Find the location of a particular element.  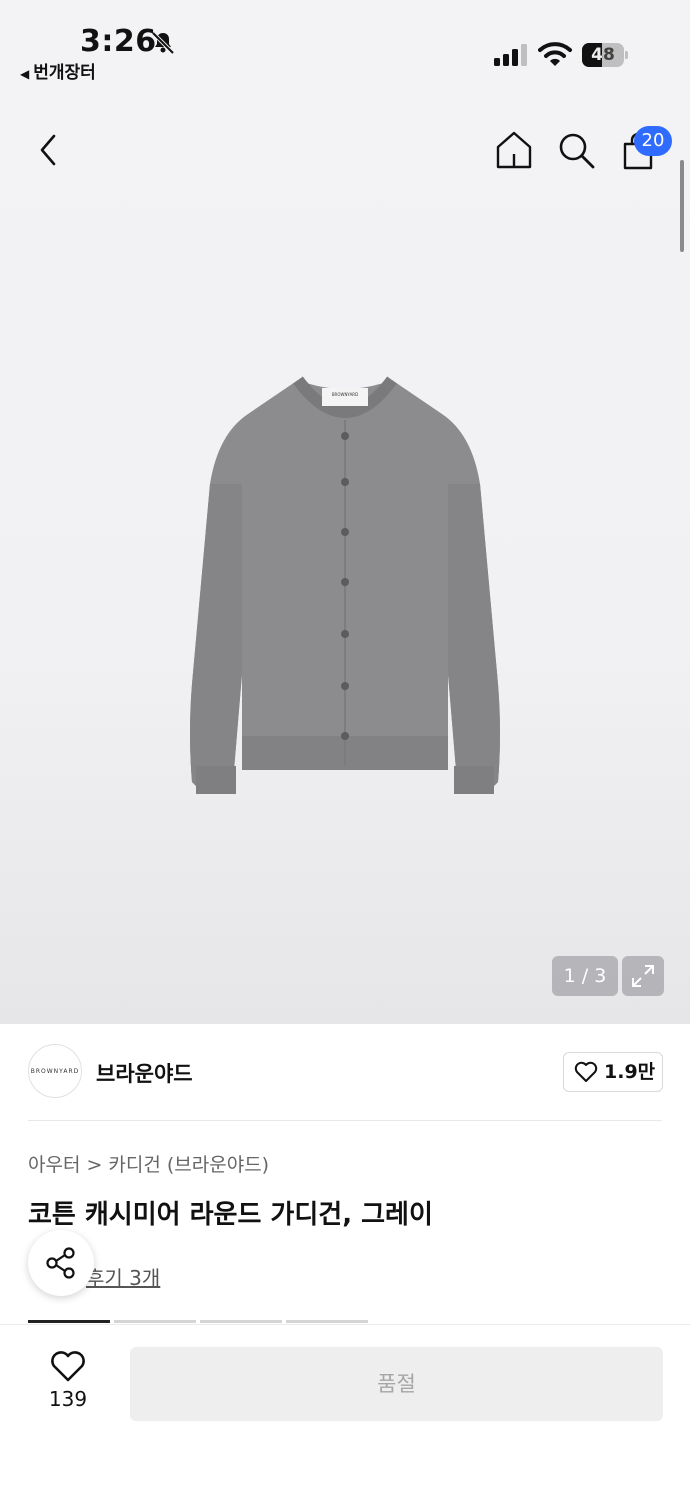

share-button is located at coordinates (61, 1263).